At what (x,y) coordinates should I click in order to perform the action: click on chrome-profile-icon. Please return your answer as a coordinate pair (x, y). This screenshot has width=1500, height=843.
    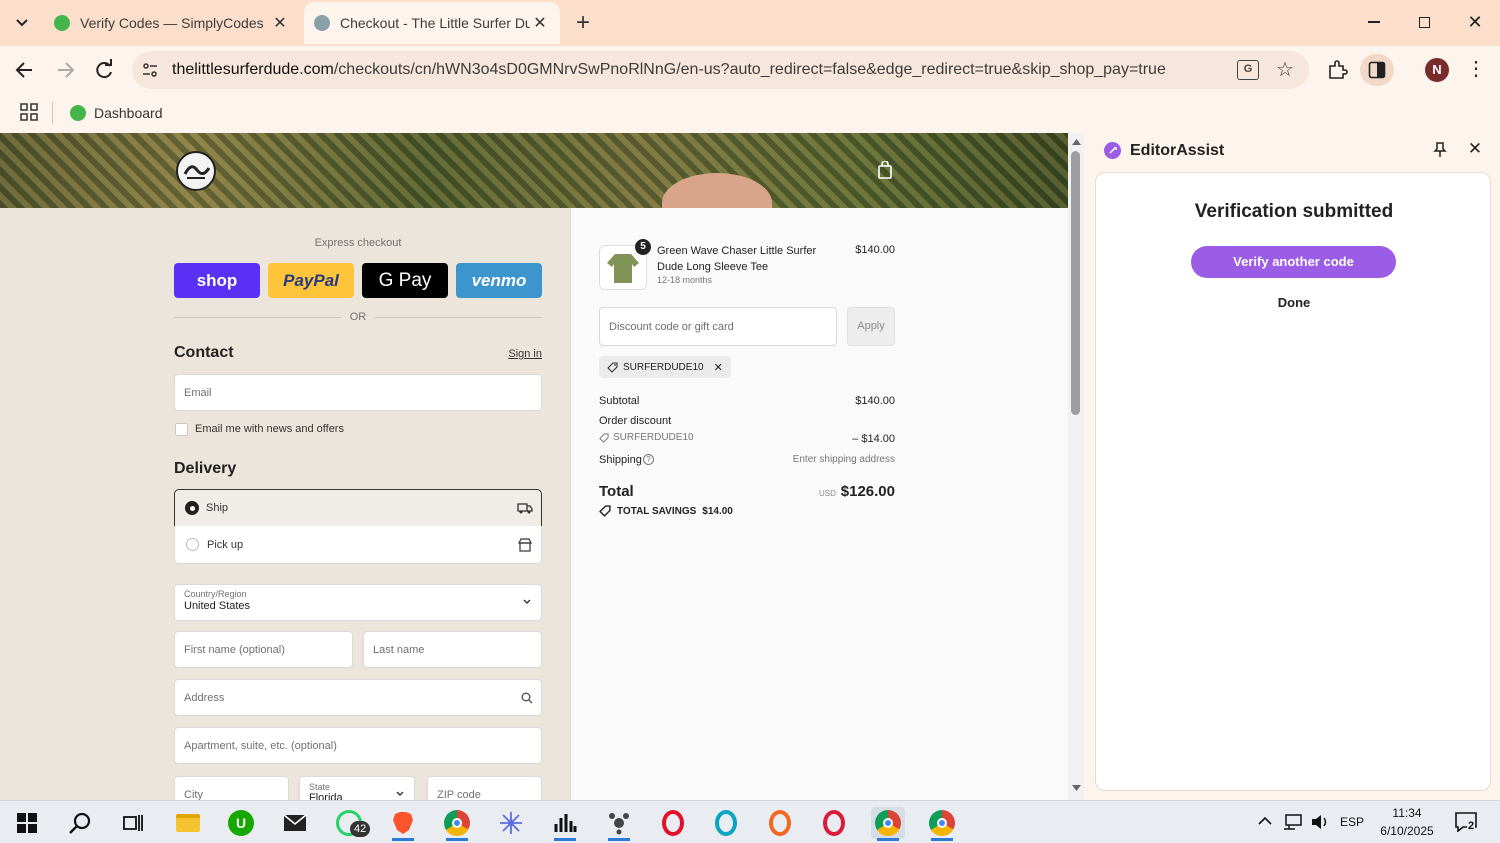
    Looking at the image, I should click on (888, 824).